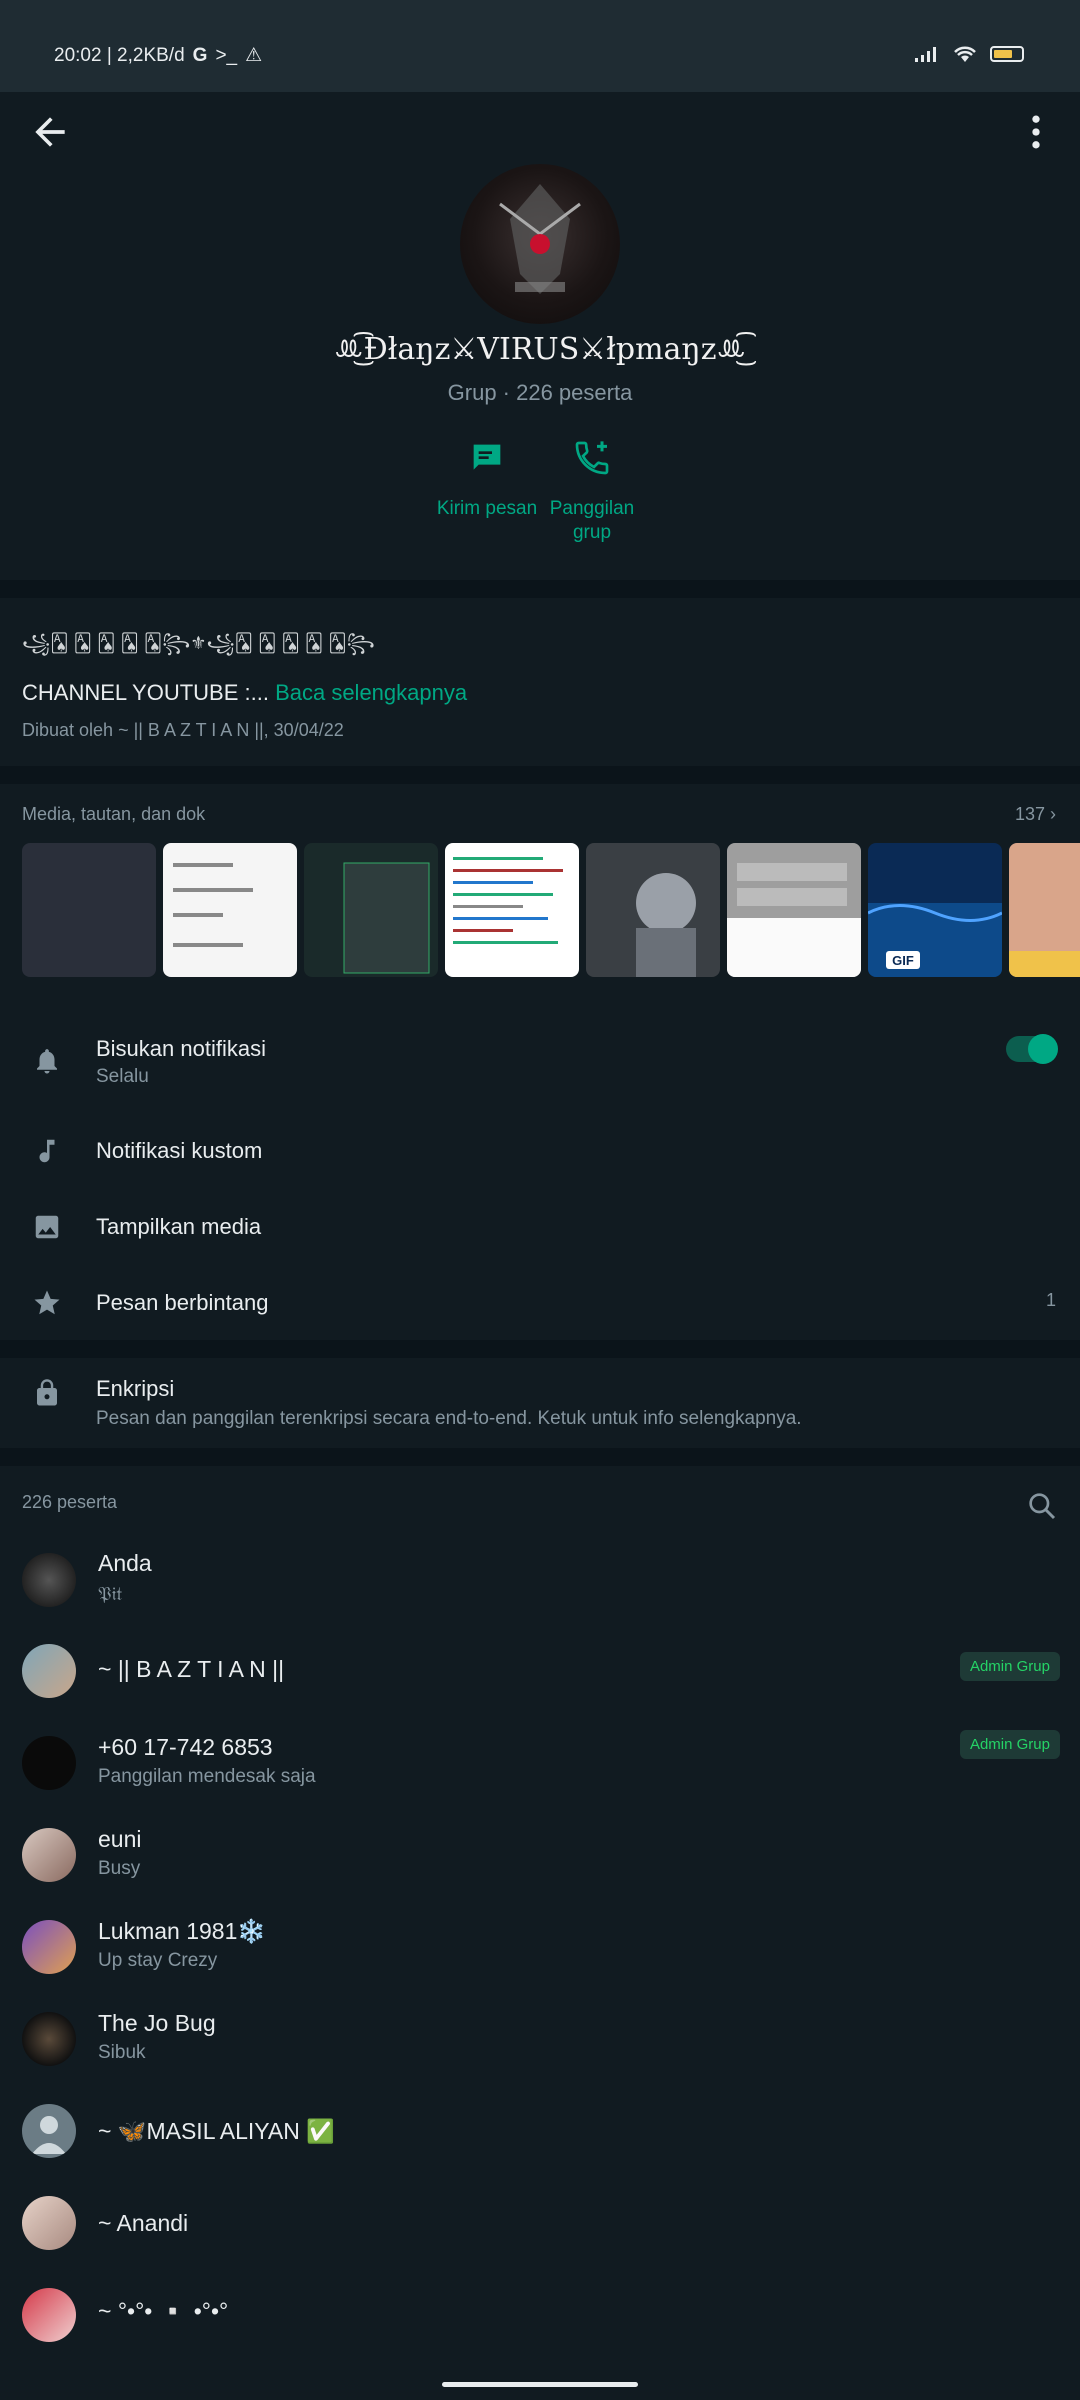 This screenshot has height=2400, width=1080. What do you see at coordinates (163, 2311) in the screenshot?
I see `member-name: ~ °•°• ▫️ •°•°` at bounding box center [163, 2311].